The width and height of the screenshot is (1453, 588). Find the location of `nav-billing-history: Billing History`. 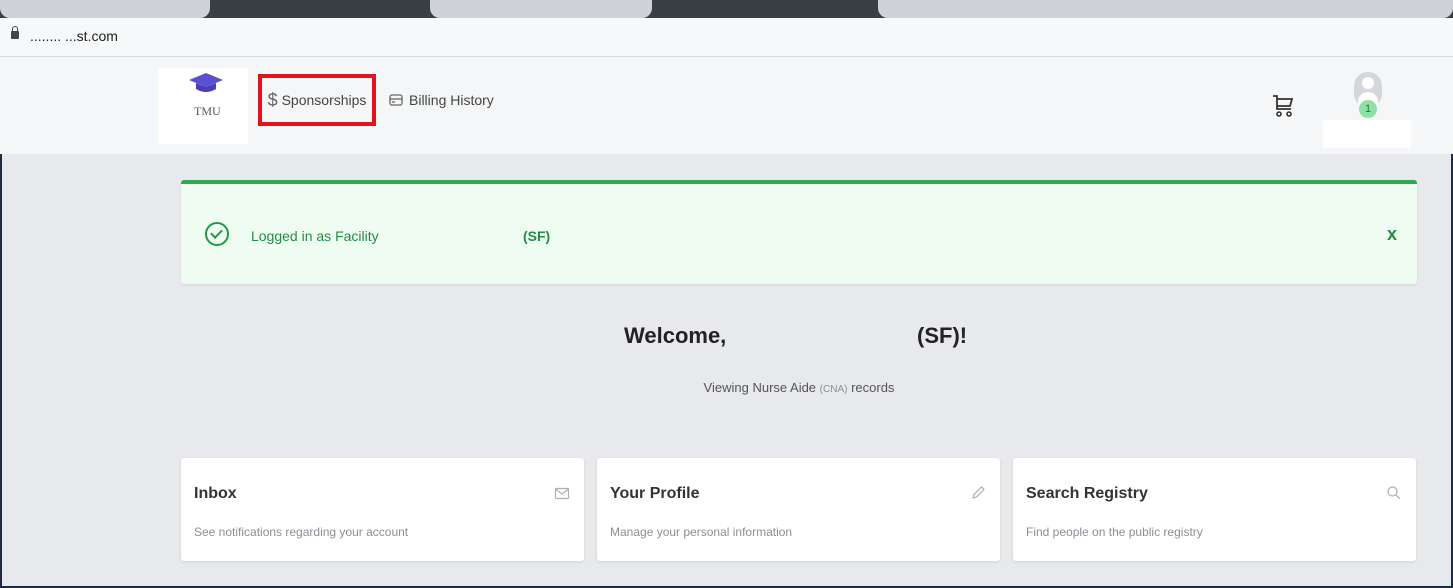

nav-billing-history: Billing History is located at coordinates (441, 100).